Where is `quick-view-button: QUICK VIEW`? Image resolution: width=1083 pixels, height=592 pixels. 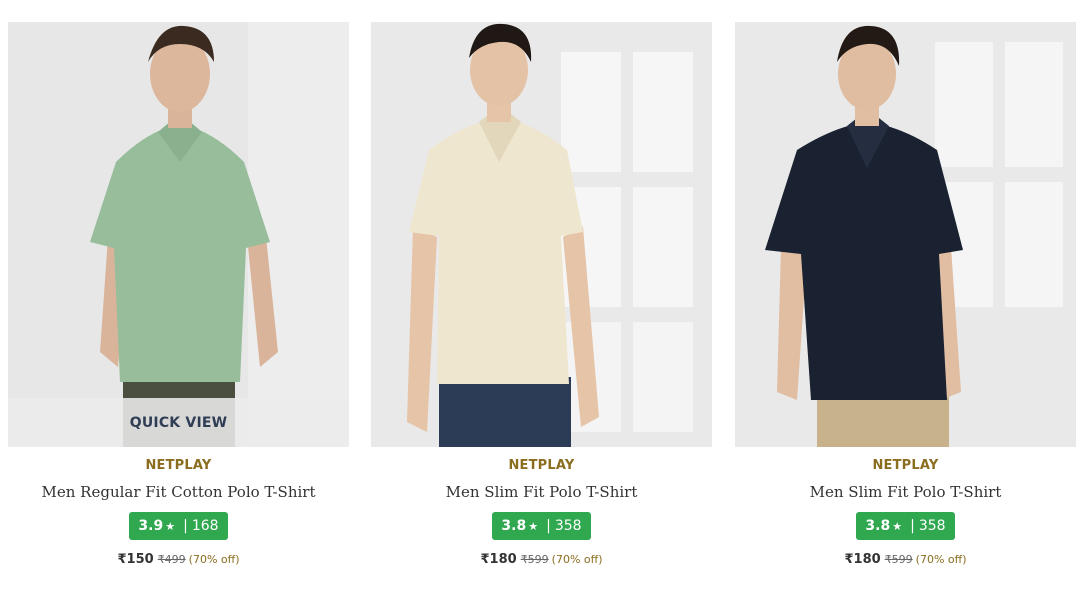 quick-view-button: QUICK VIEW is located at coordinates (178, 422).